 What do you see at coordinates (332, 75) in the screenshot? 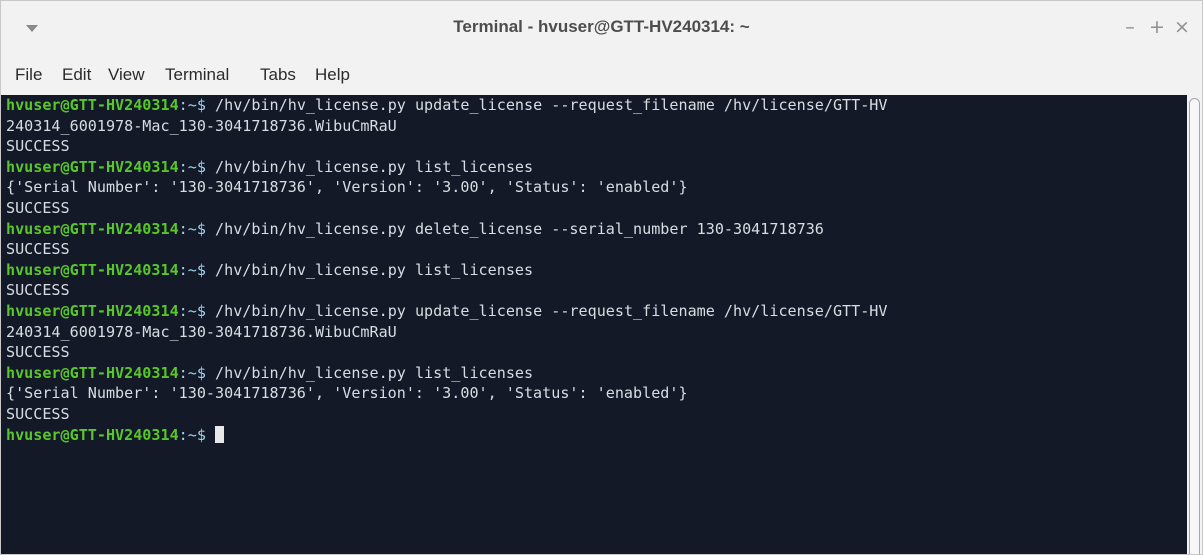
I see `menu-help: Help` at bounding box center [332, 75].